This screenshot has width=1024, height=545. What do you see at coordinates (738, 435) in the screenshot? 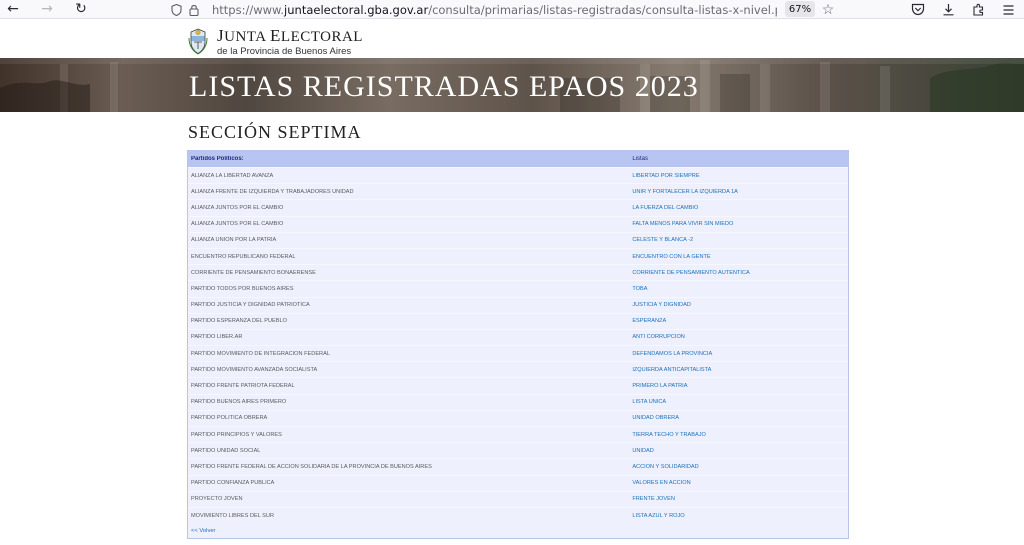
I see `list-name-link: TIERRA TECHO Y TRABAJO` at bounding box center [738, 435].